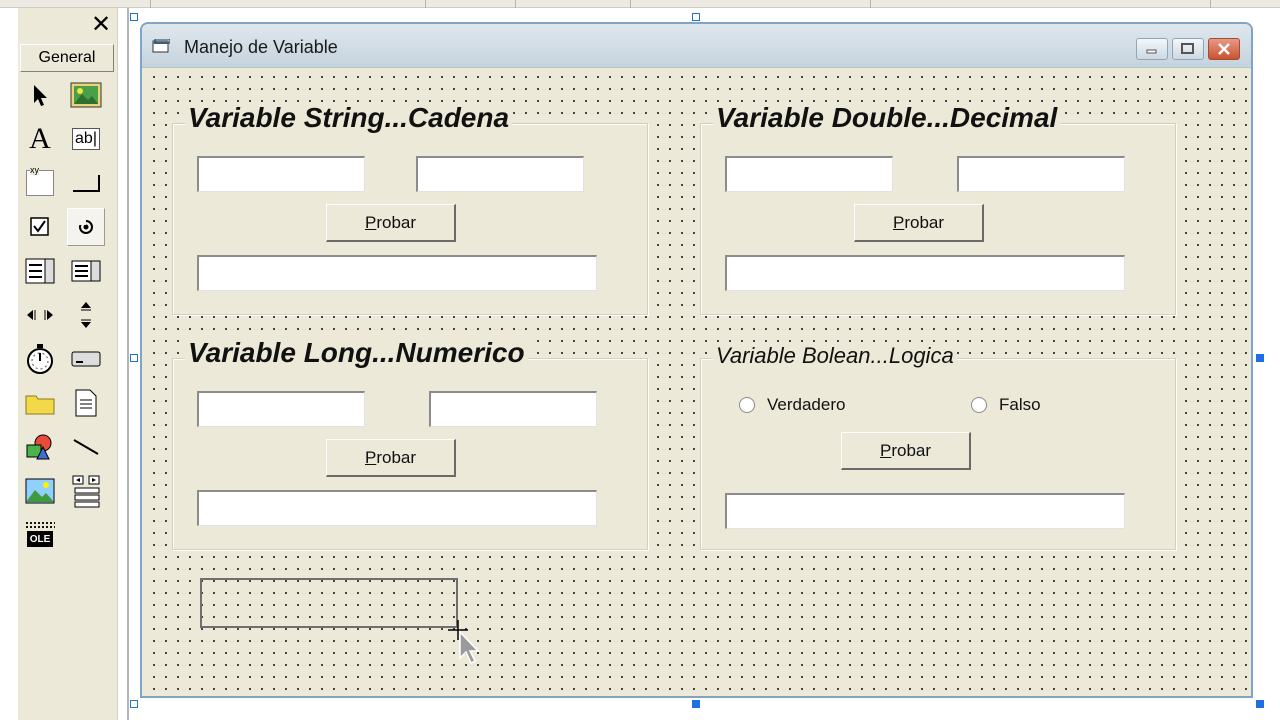  What do you see at coordinates (806, 404) in the screenshot?
I see `radio-verdadero-label: Verdadero` at bounding box center [806, 404].